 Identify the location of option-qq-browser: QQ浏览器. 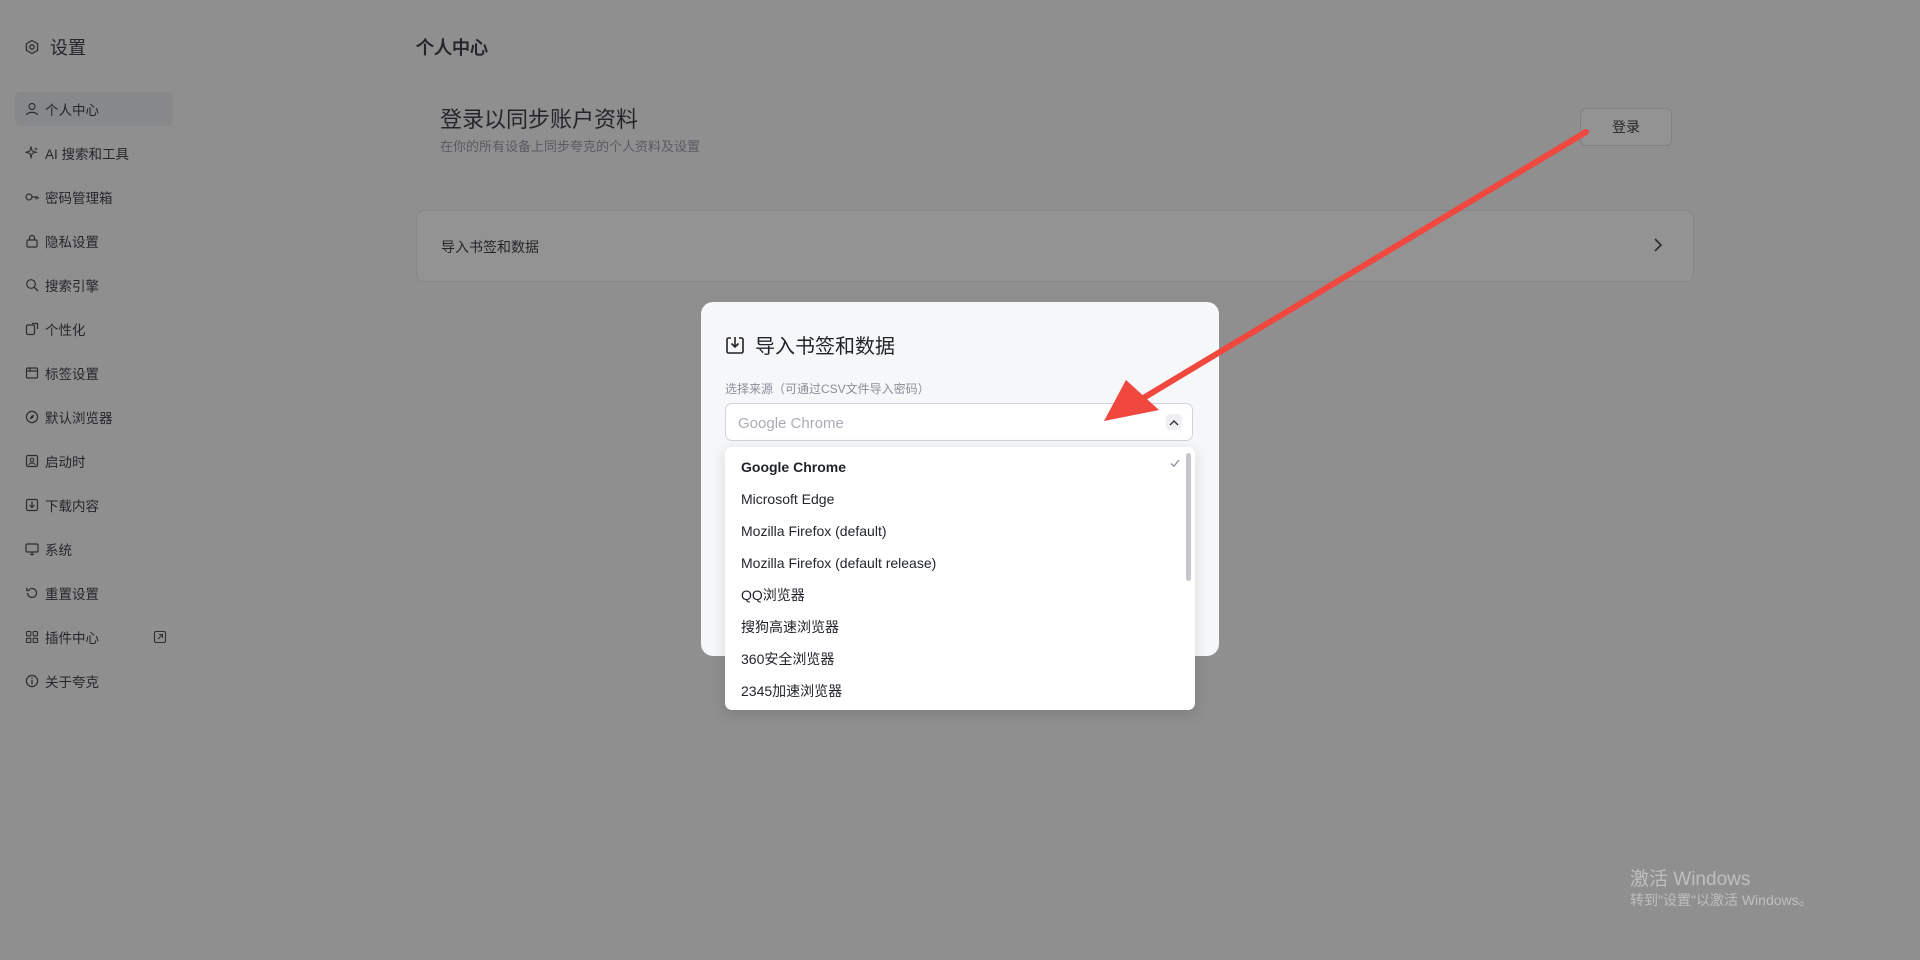
(773, 595).